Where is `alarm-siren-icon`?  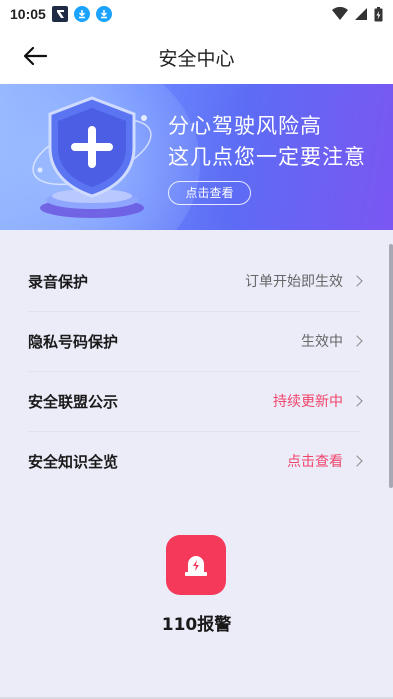 alarm-siren-icon is located at coordinates (196, 566).